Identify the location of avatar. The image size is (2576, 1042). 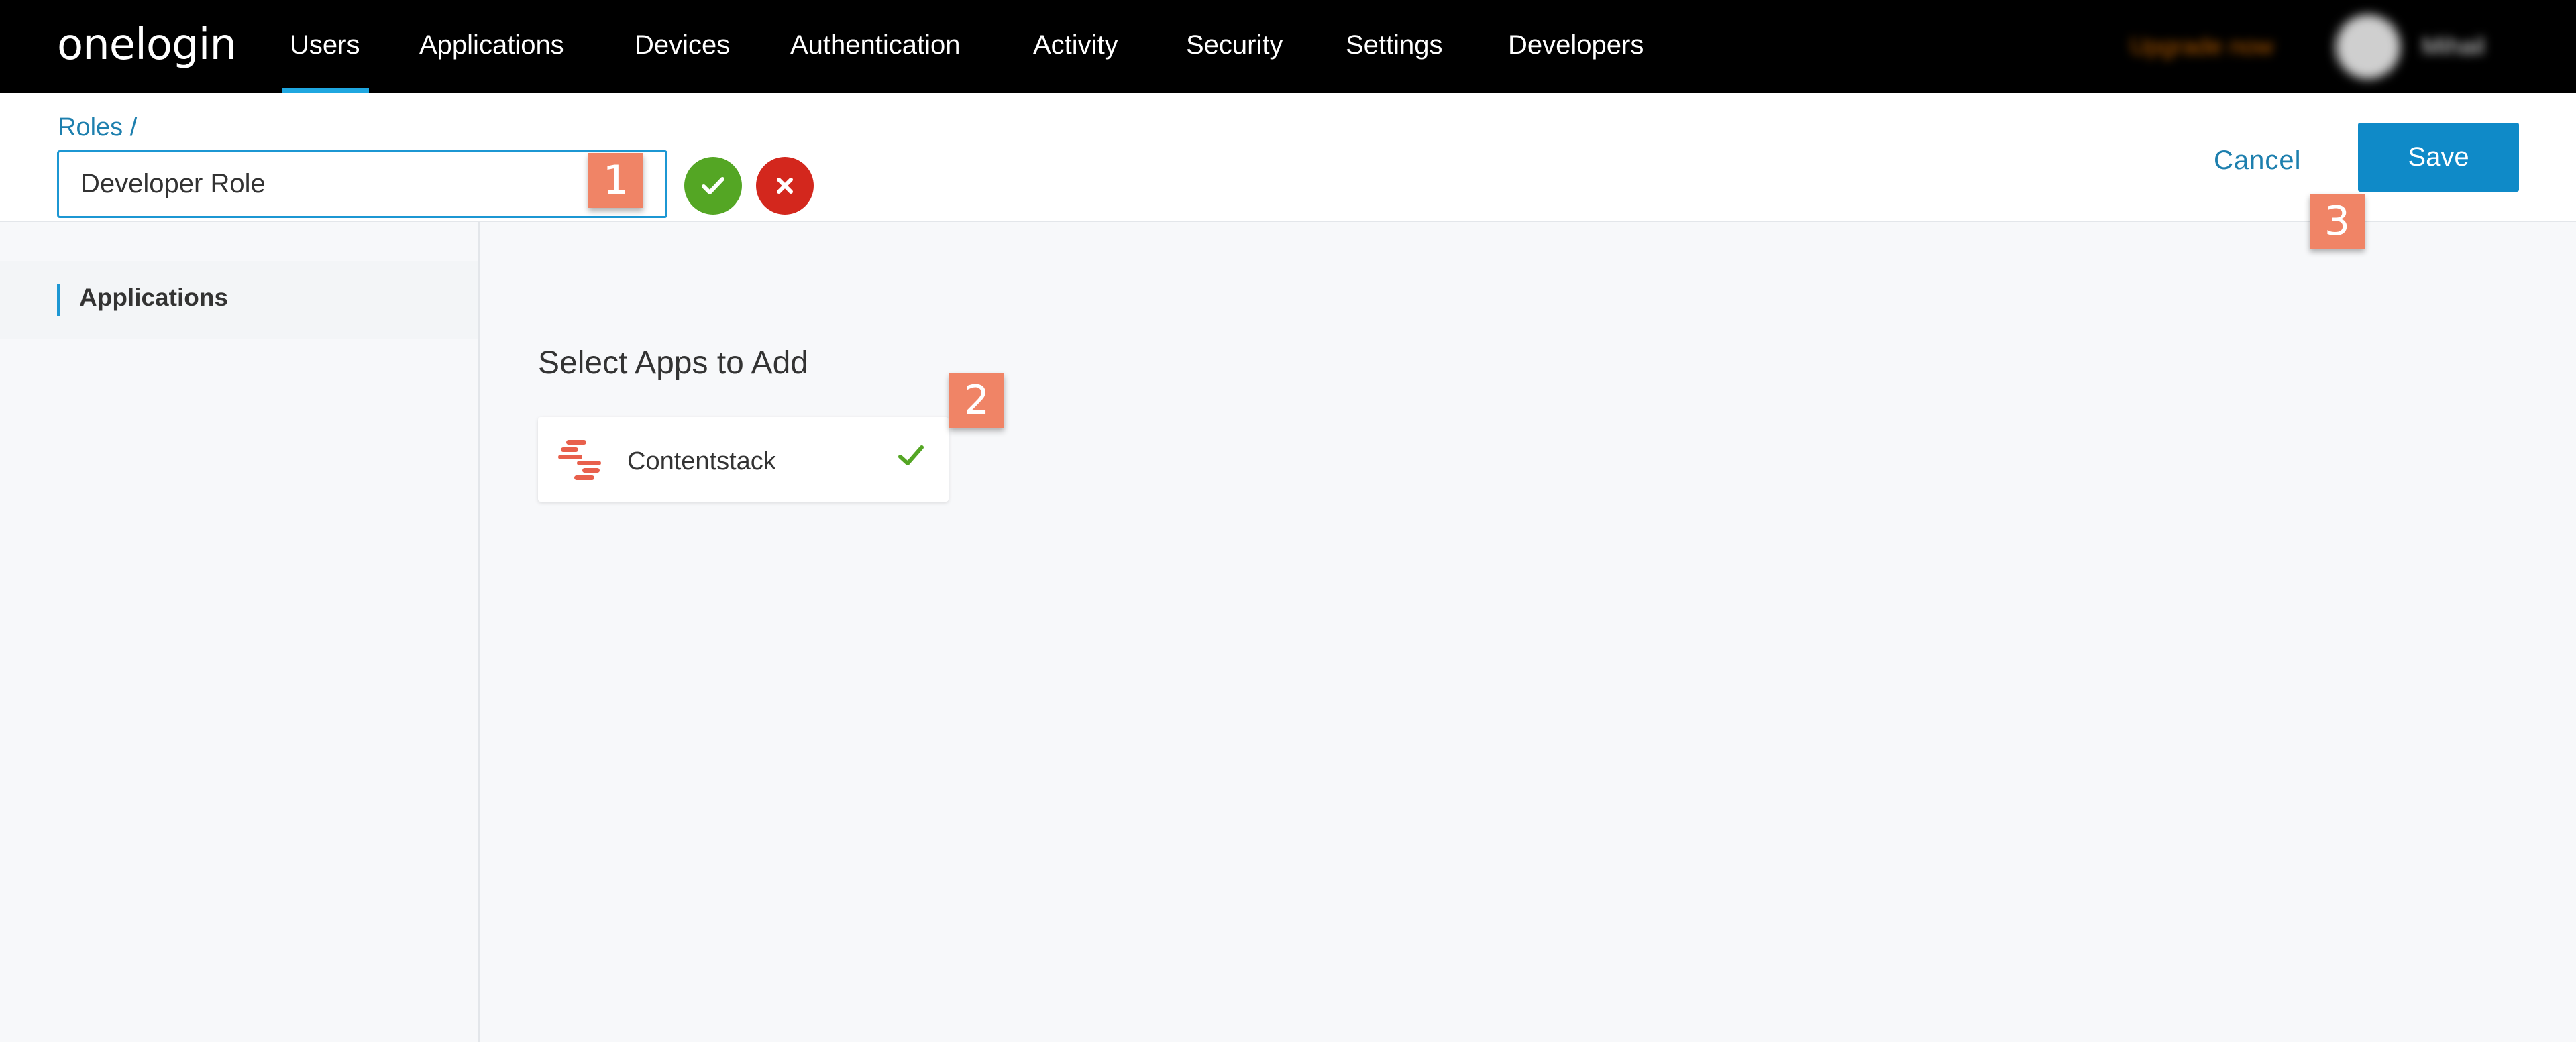
(2368, 47).